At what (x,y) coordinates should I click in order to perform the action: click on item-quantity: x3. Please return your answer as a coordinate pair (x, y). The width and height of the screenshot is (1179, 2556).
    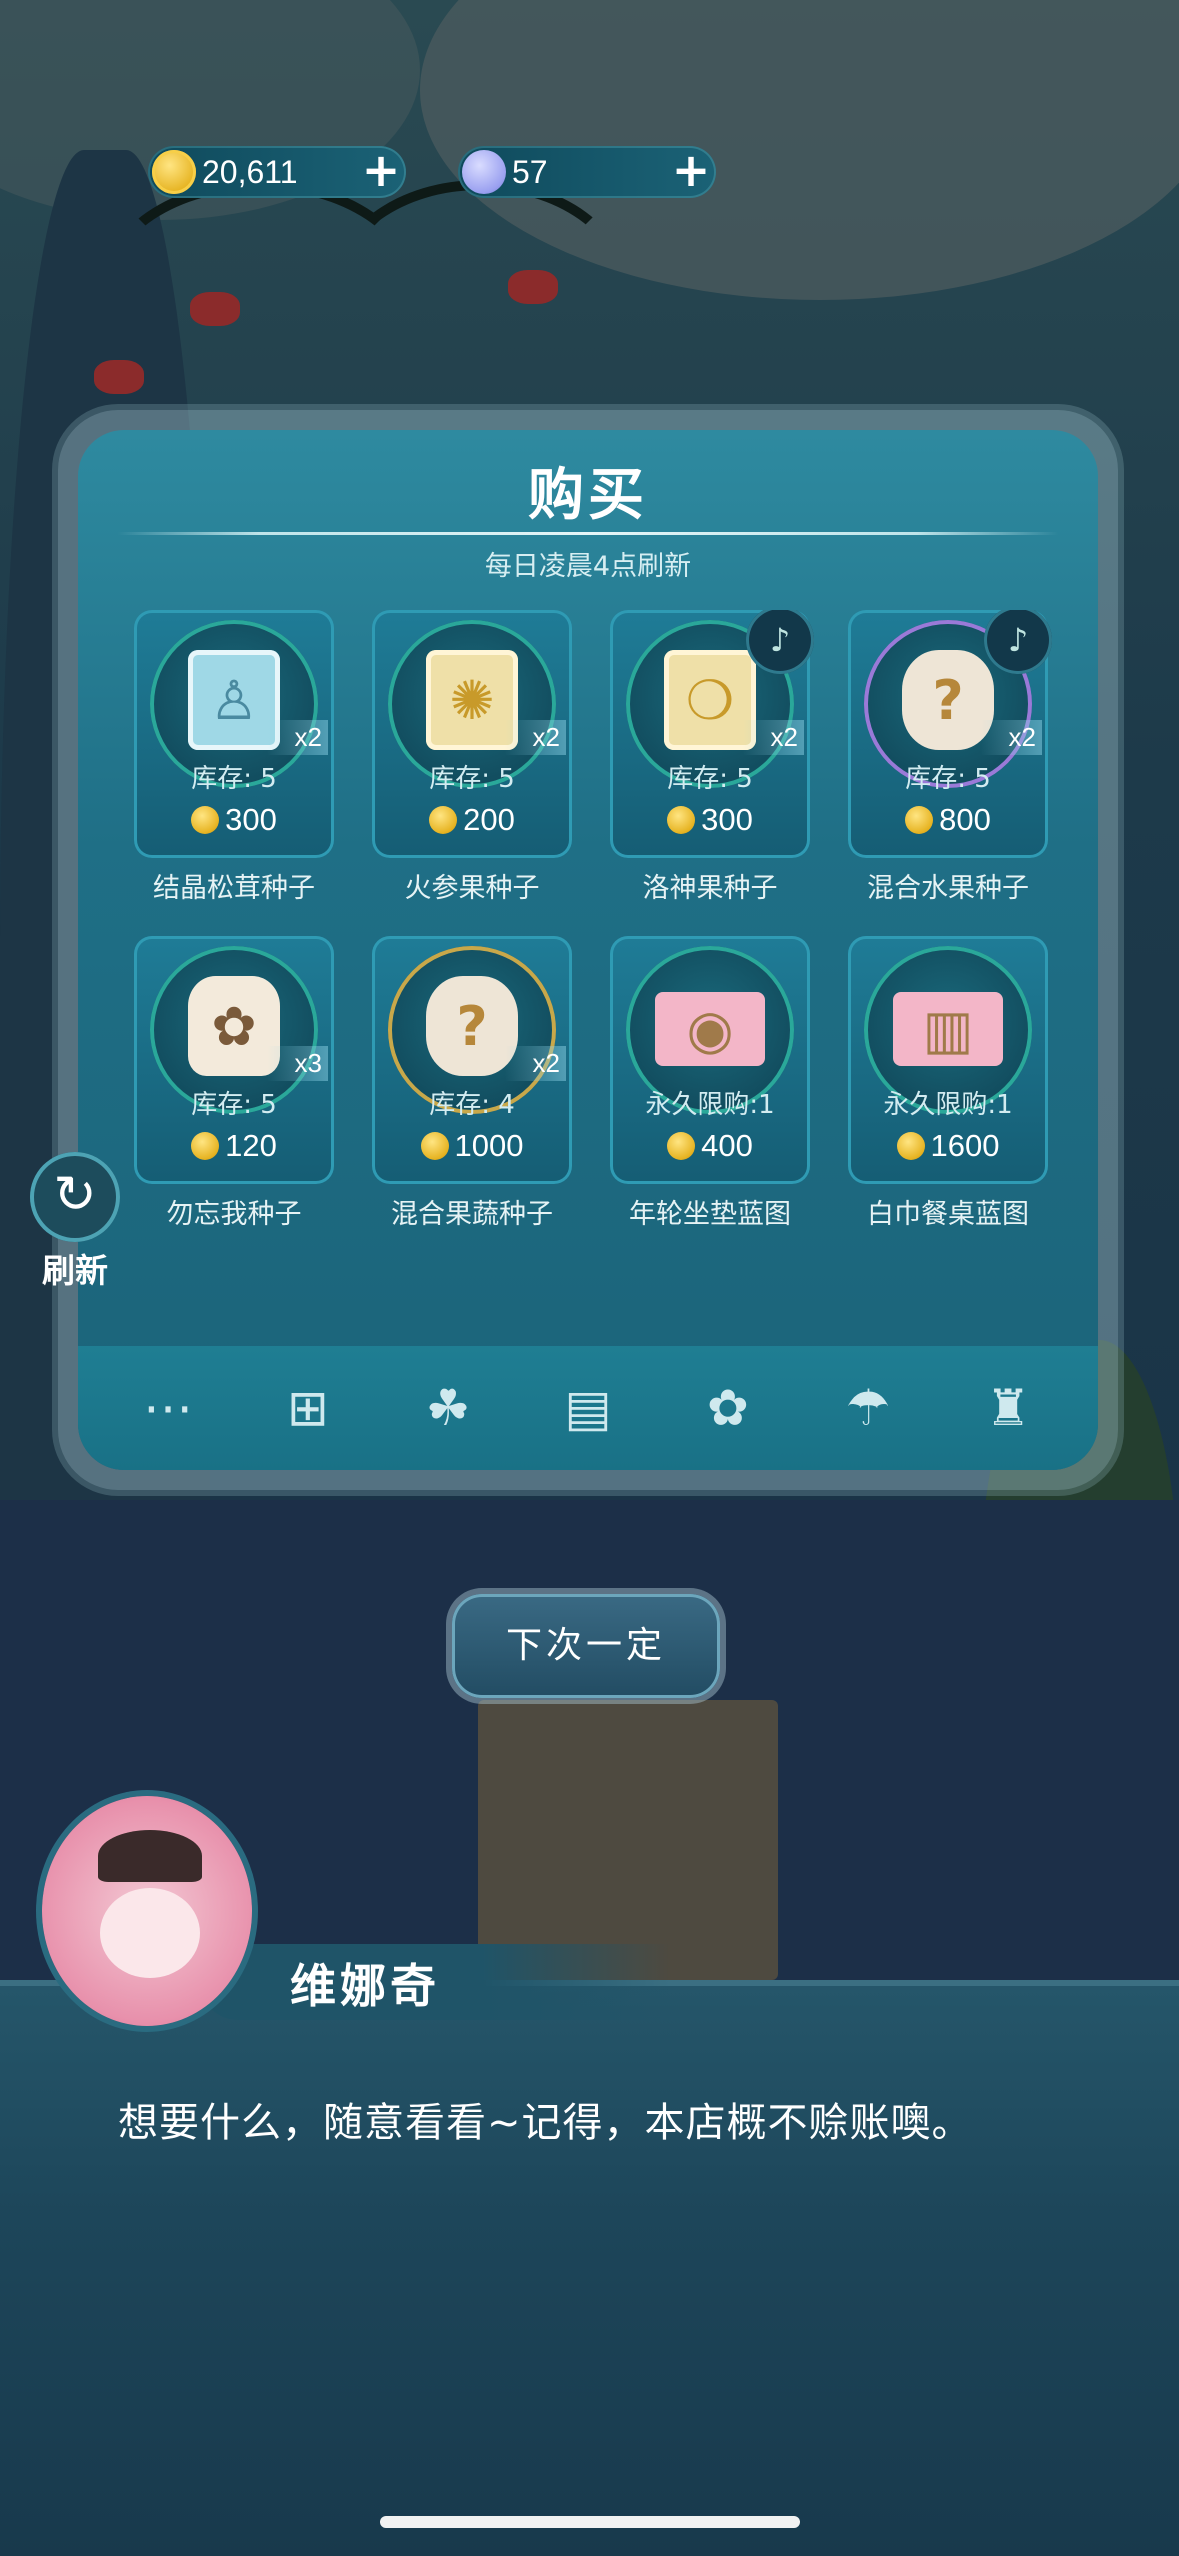
    Looking at the image, I should click on (297, 1063).